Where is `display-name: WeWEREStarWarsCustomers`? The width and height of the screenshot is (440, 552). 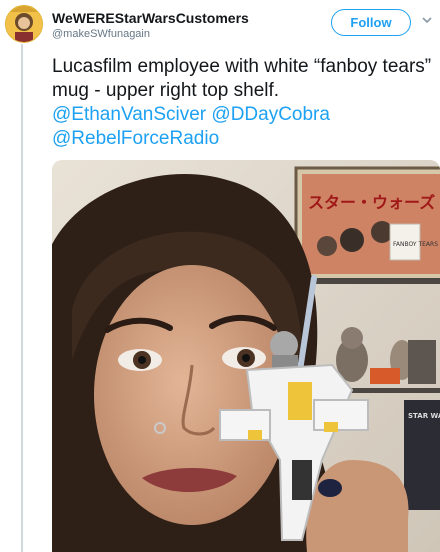 display-name: WeWEREStarWarsCustomers is located at coordinates (150, 18).